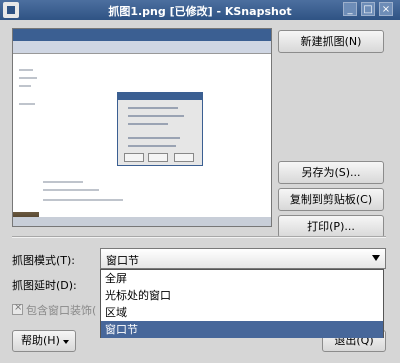 Image resolution: width=400 pixels, height=363 pixels. I want to click on capture-mode-dropdown: 全屏 光标处的窗口 区域 窗口节, so click(242, 303).